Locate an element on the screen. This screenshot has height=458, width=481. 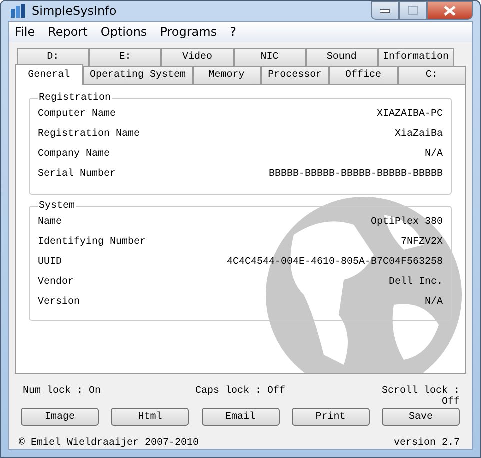
maximize-button is located at coordinates (413, 10).